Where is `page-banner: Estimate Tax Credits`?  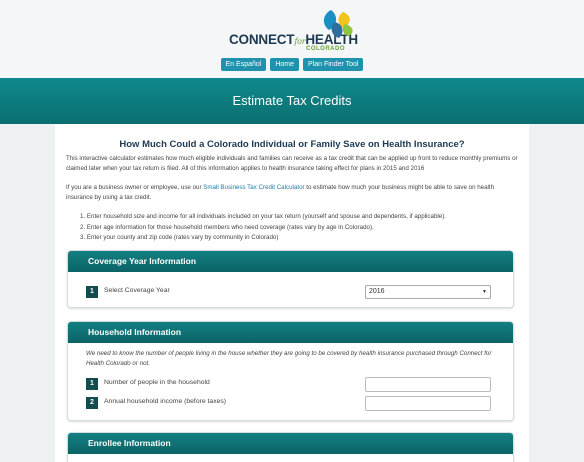 page-banner: Estimate Tax Credits is located at coordinates (292, 101).